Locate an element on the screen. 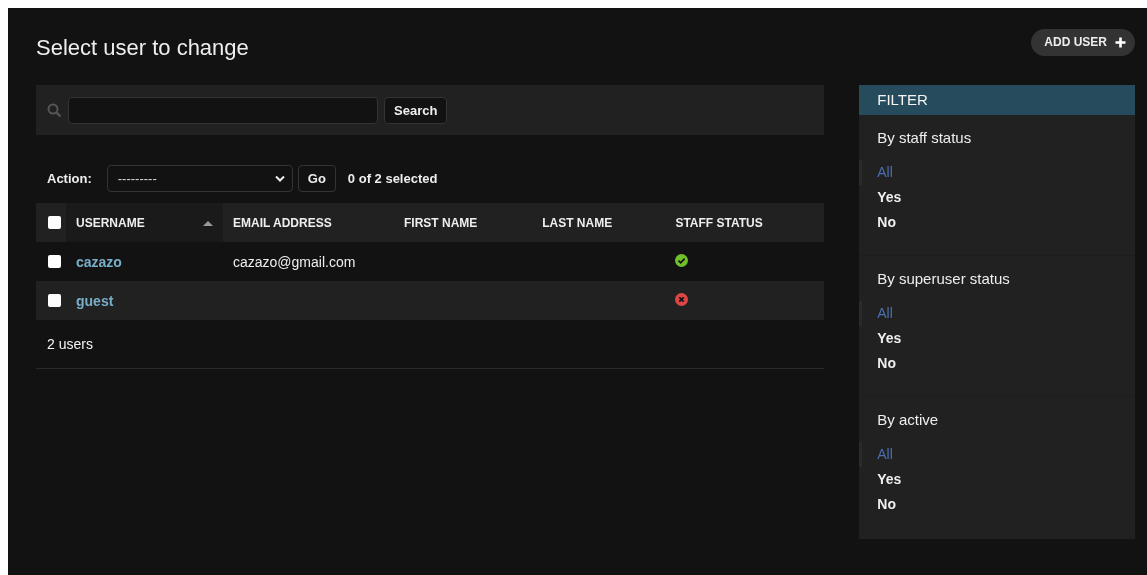 This screenshot has height=575, width=1147. username-link: guest is located at coordinates (95, 300).